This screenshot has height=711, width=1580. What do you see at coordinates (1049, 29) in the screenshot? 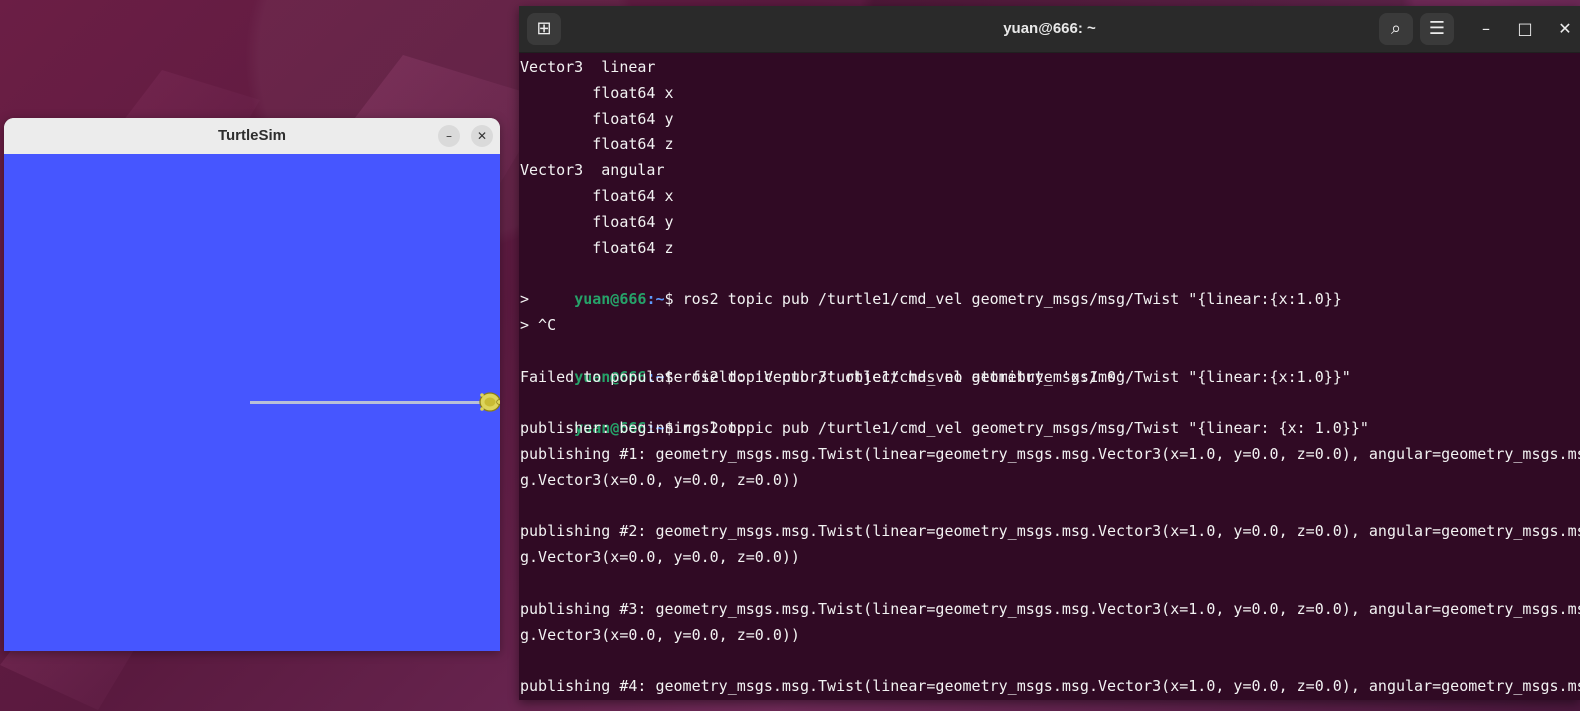
I see `terminal-header: ⊞ yuan@666: ~ ⌕ ☰ – □ ✕` at bounding box center [1049, 29].